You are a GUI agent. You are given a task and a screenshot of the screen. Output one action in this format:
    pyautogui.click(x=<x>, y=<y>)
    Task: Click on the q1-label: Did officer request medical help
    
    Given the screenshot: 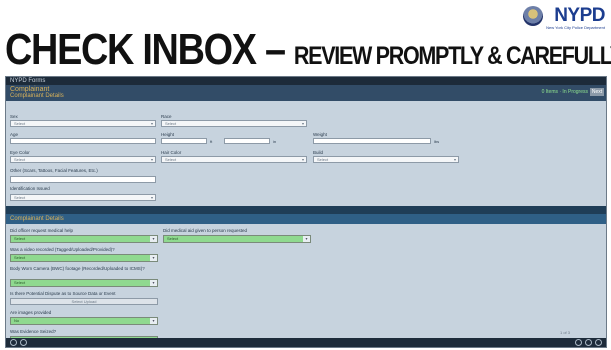 What is the action you would take?
    pyautogui.click(x=41, y=230)
    